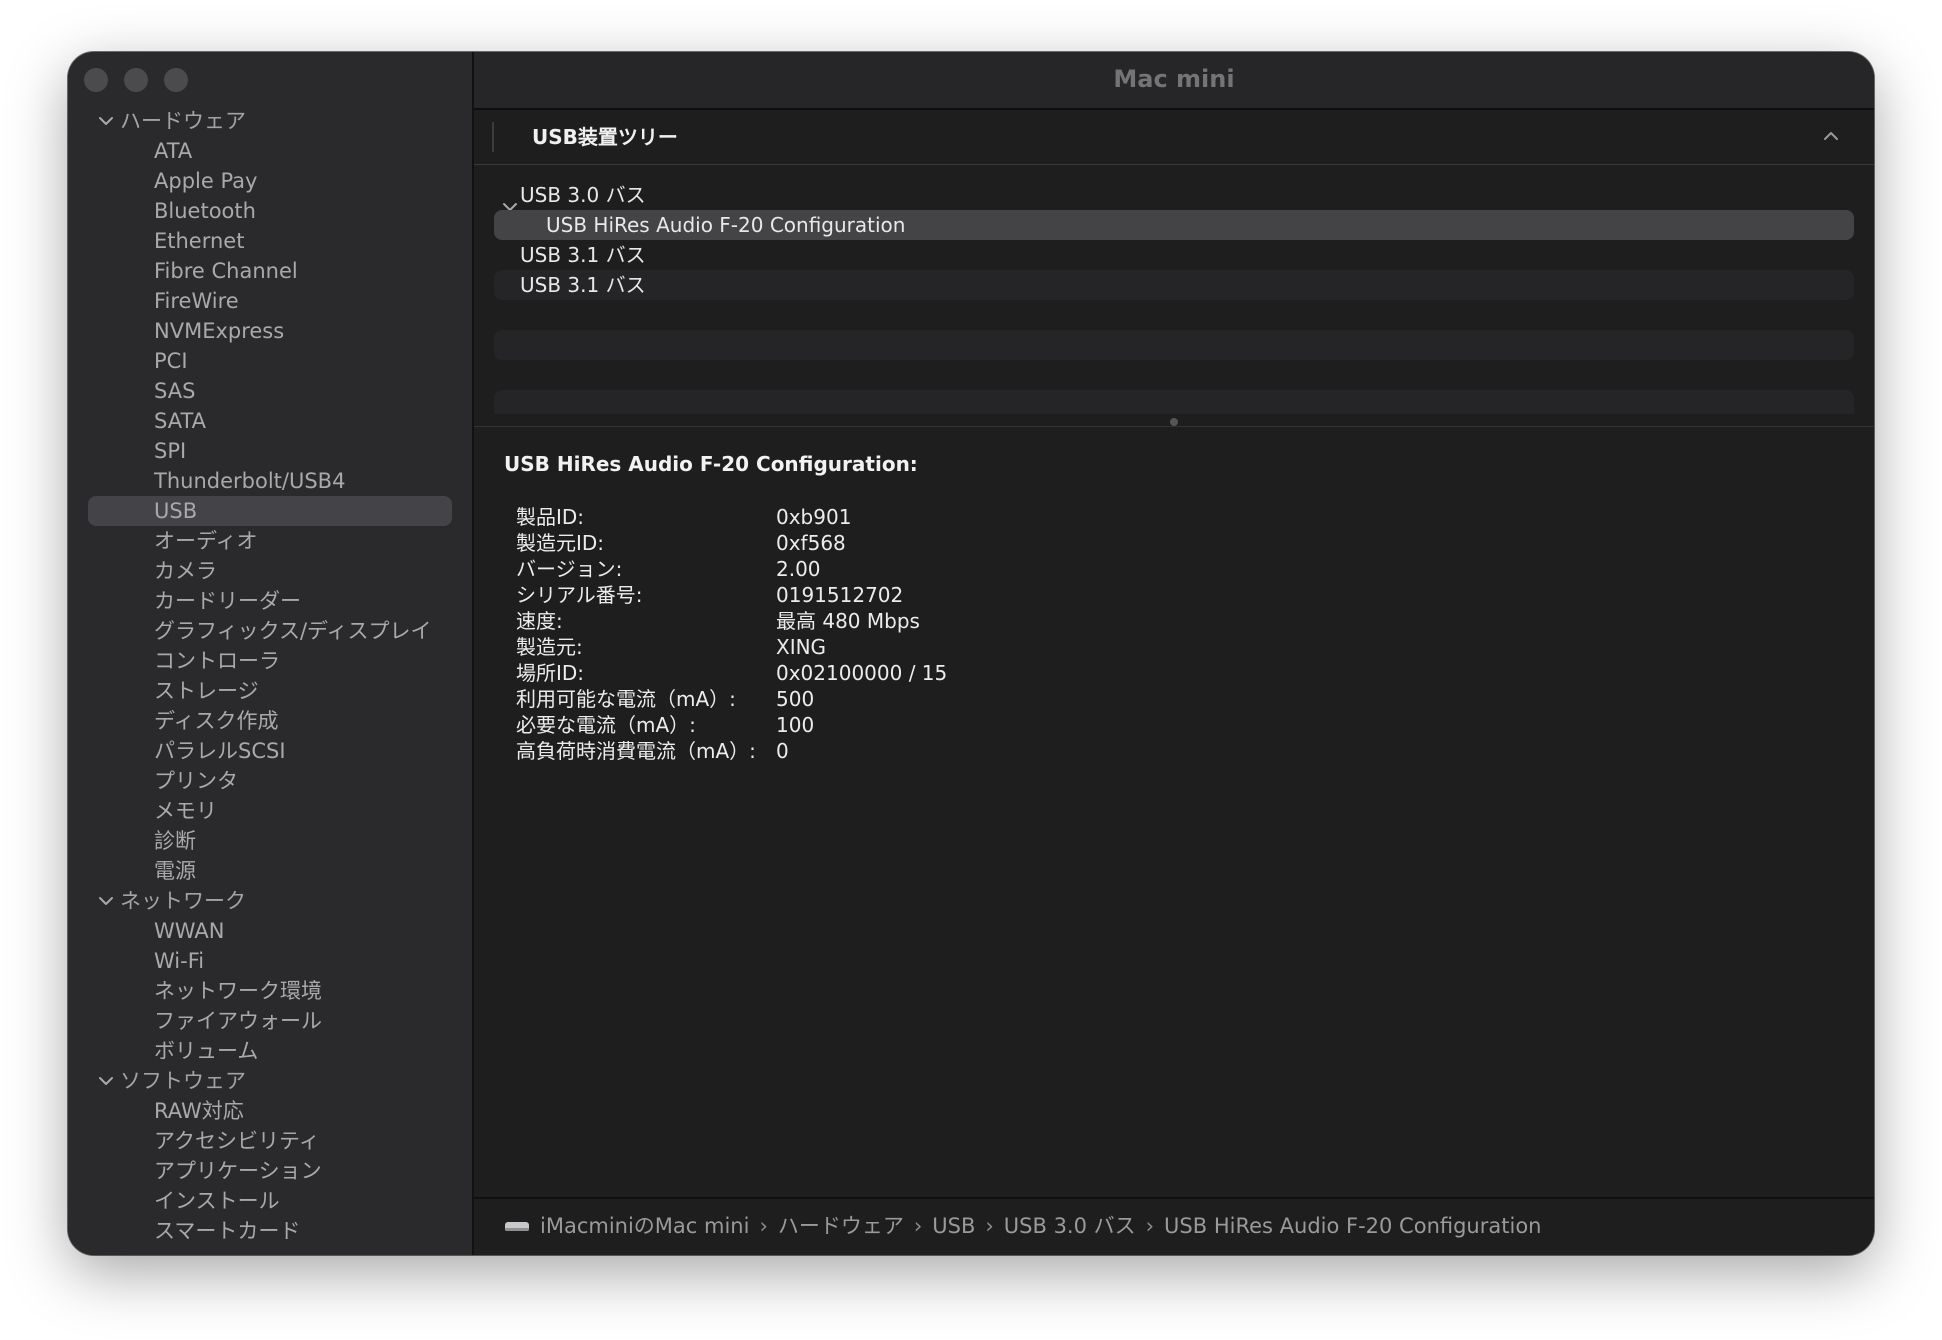 The width and height of the screenshot is (1942, 1340). I want to click on property-value: 0xf568, so click(811, 543).